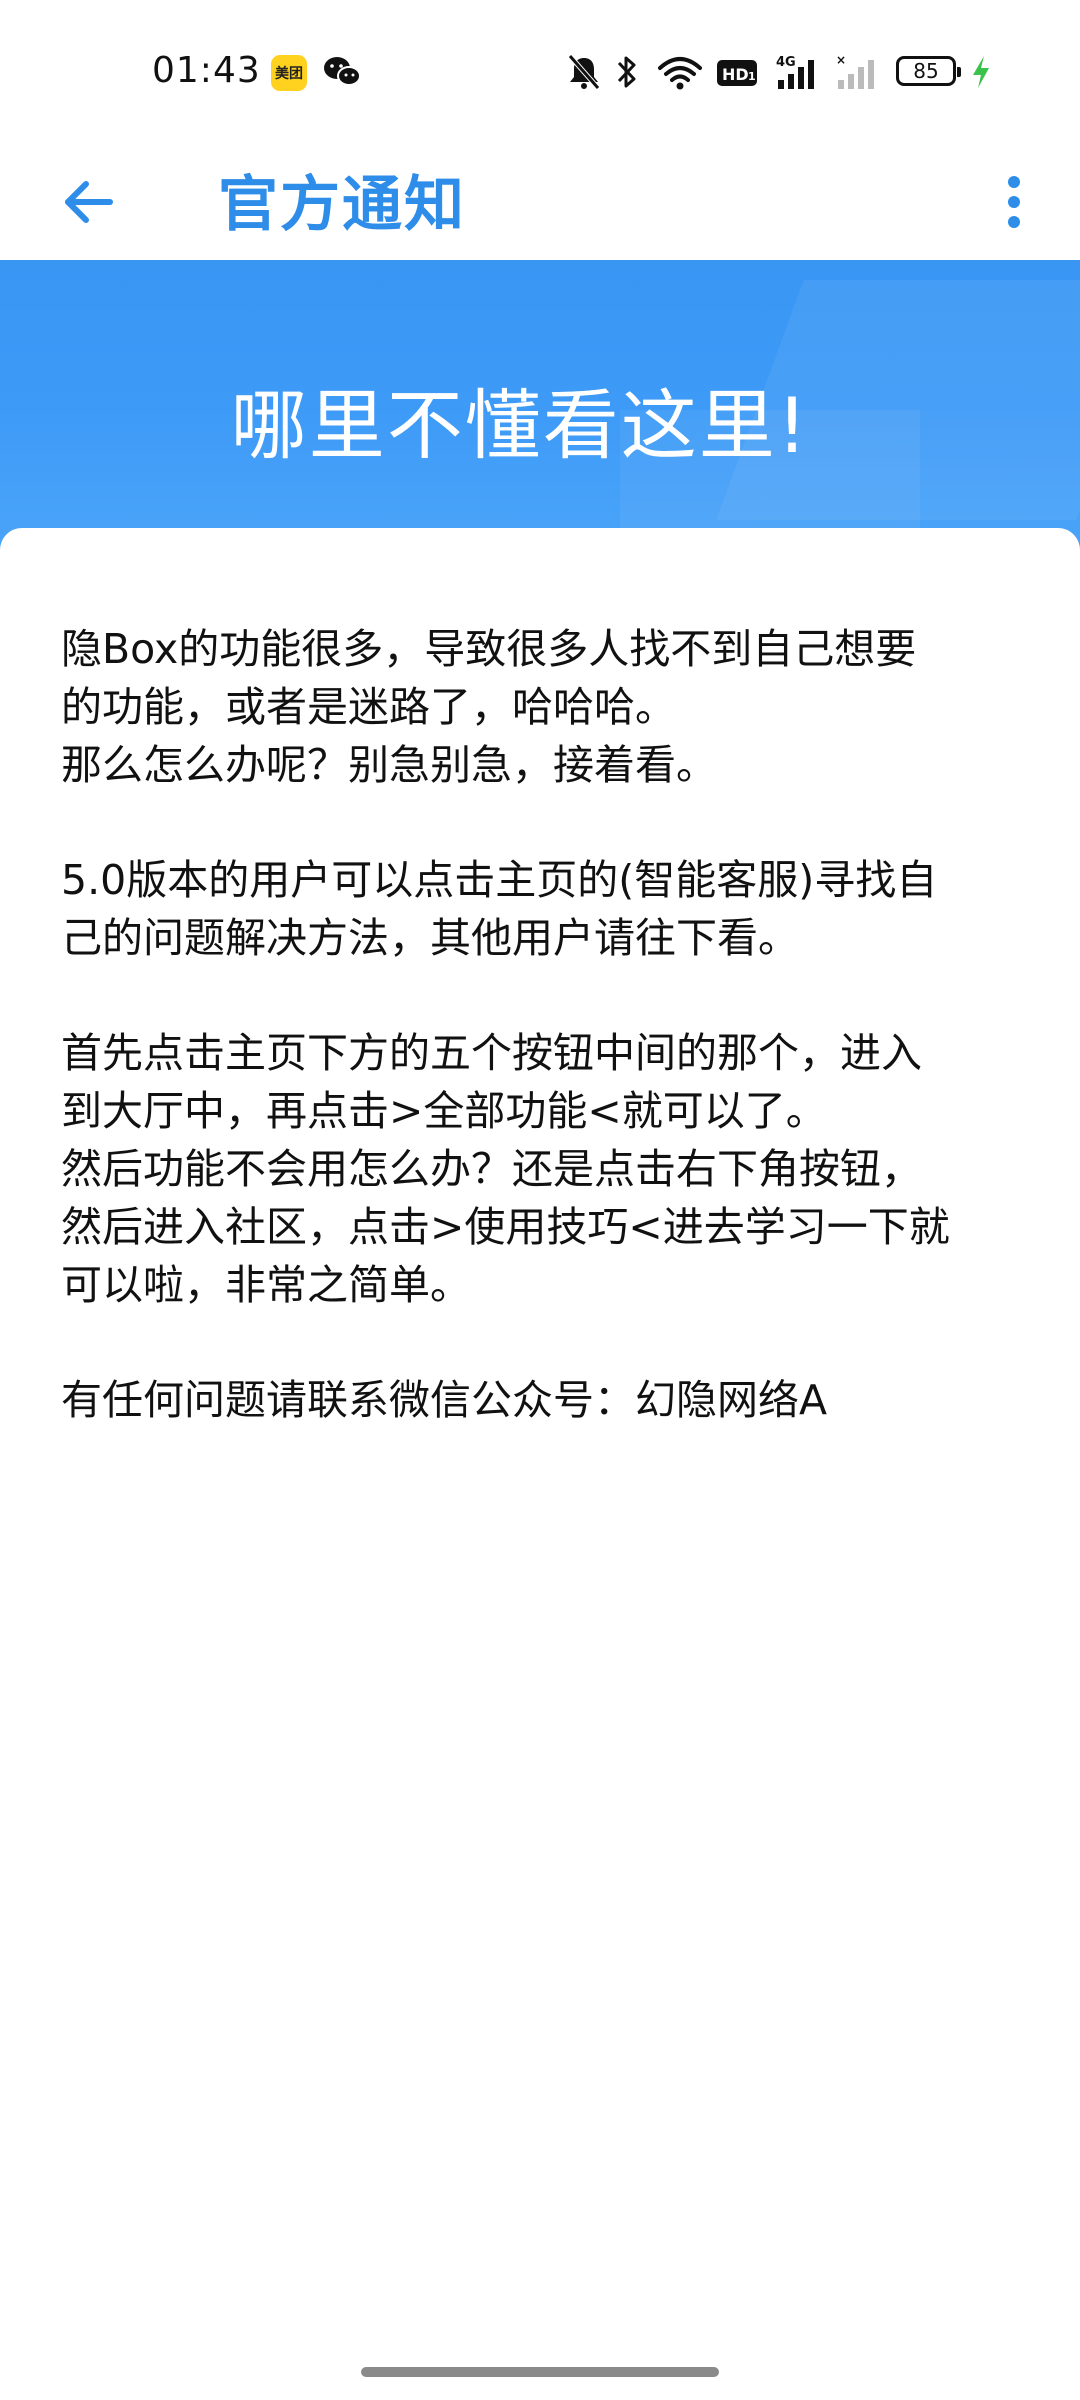 The height and width of the screenshot is (2400, 1080). I want to click on notice-line: 然后功能不会用怎么办？还是点击右下角按钮，, so click(491, 1169).